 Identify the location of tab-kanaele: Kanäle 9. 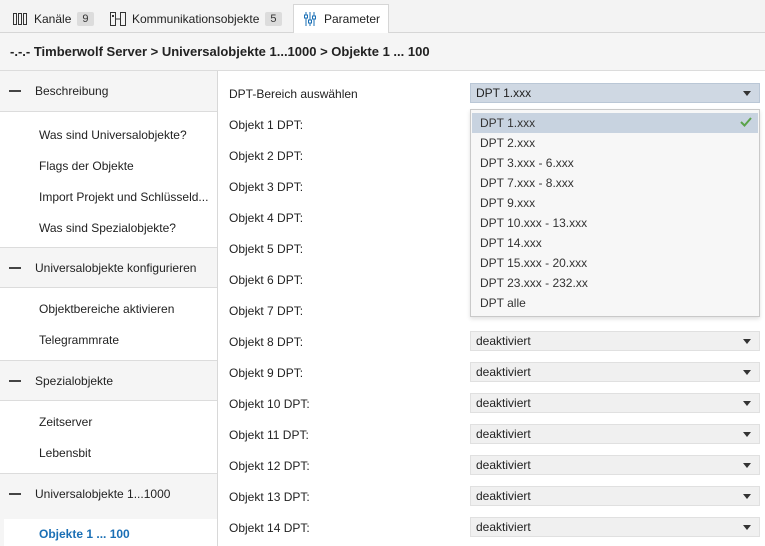
(53, 18).